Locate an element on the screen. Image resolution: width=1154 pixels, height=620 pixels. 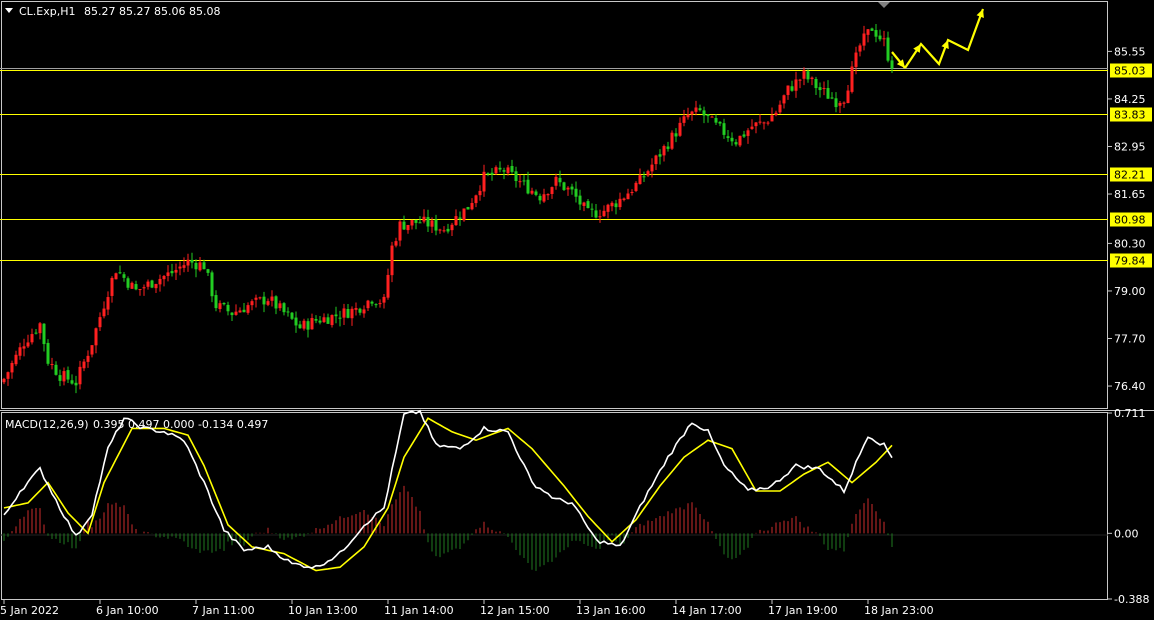
price-tick-label: 82.95 is located at coordinates (1130, 146).